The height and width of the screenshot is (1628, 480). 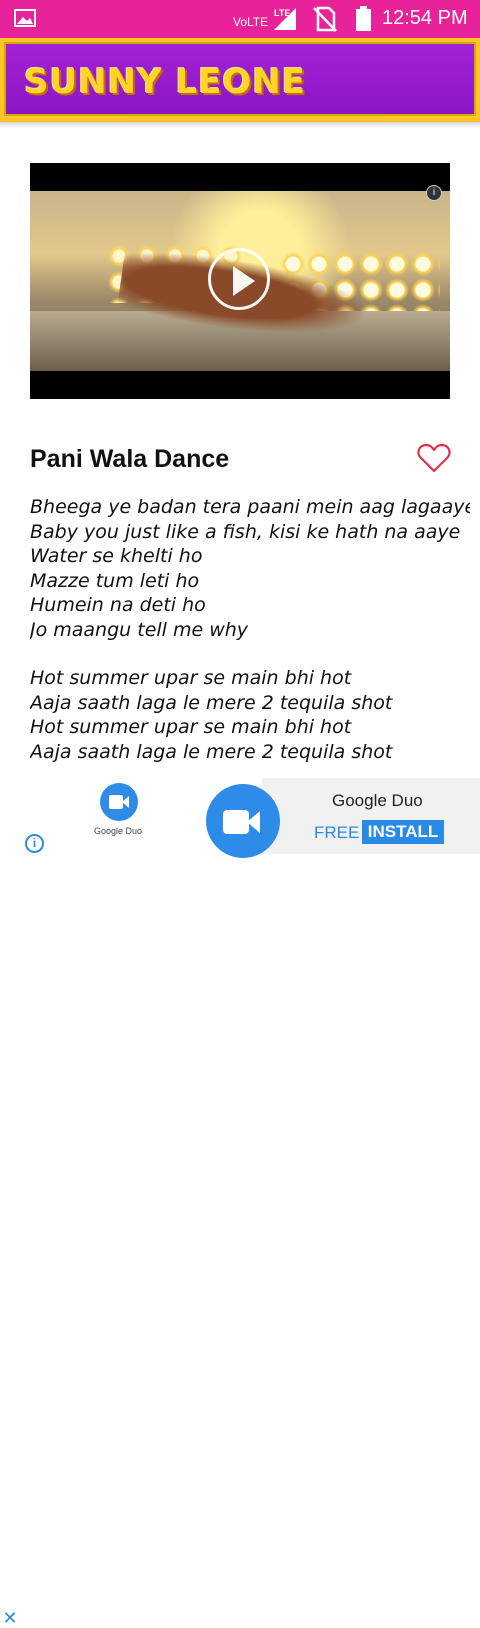 What do you see at coordinates (282, 13) in the screenshot?
I see `network-type-label: LTE` at bounding box center [282, 13].